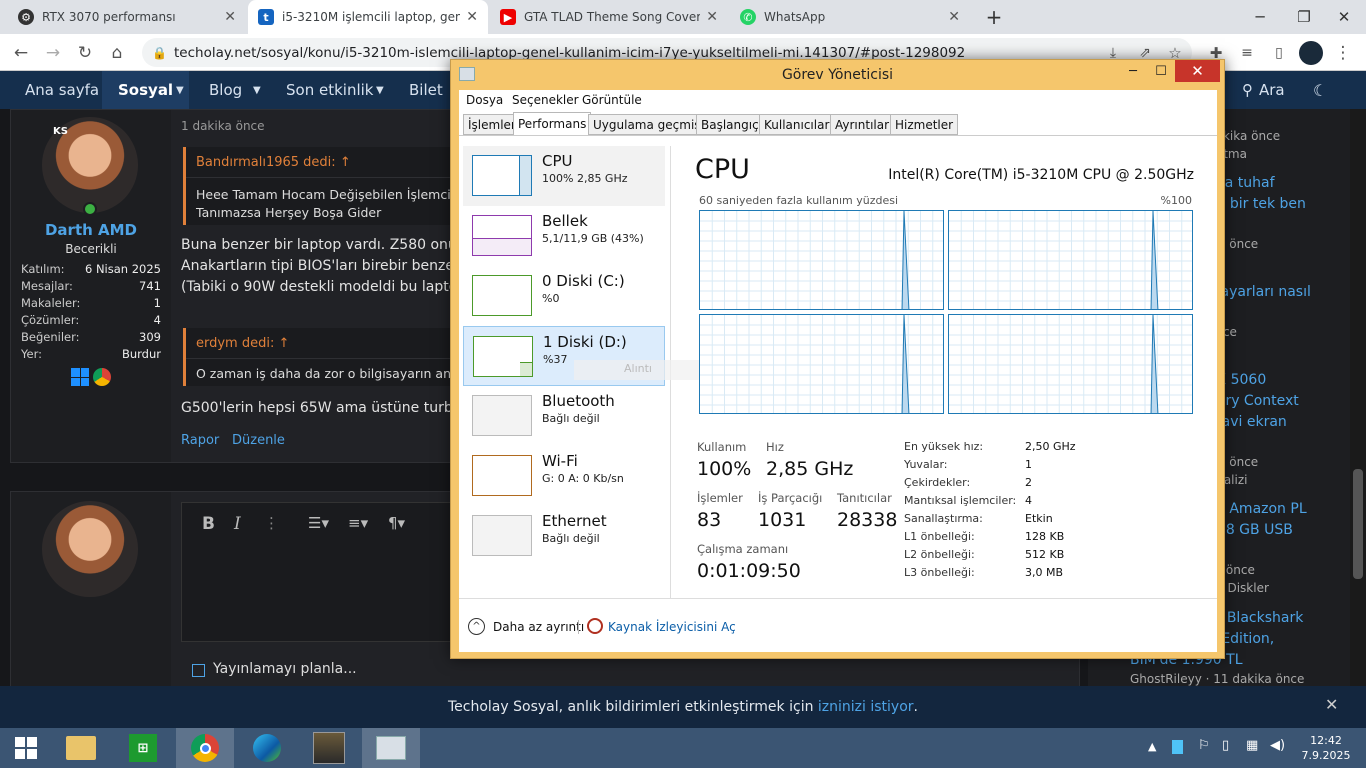 This screenshot has height=768, width=1366. Describe the element at coordinates (1343, 53) in the screenshot. I see `menu-icon: ⋮` at that location.